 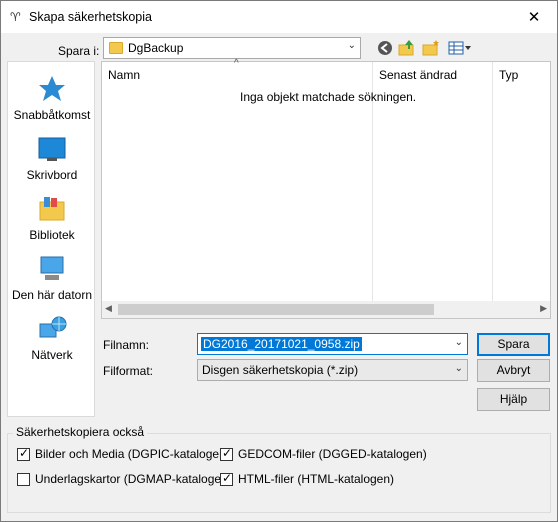 I want to click on filename-value: DG2016_20171021_0958.zip, so click(x=281, y=344).